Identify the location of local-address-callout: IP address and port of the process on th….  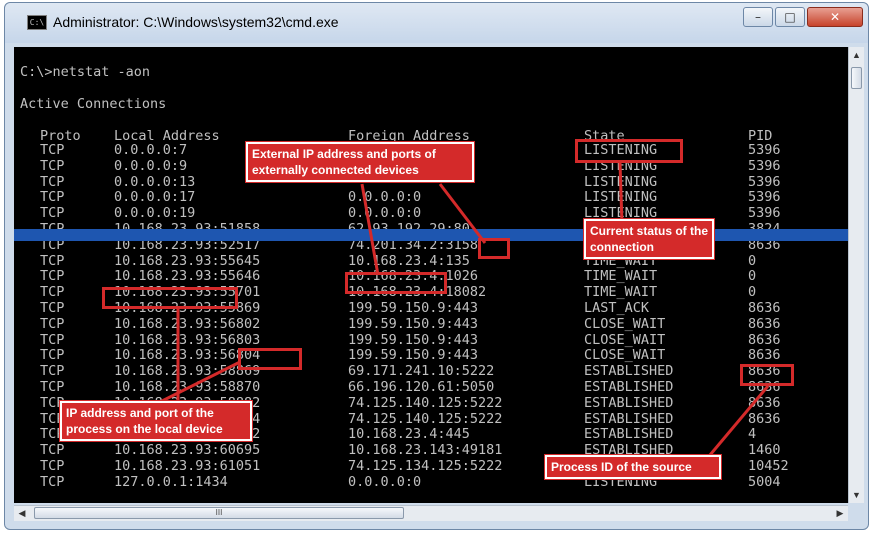
(156, 421).